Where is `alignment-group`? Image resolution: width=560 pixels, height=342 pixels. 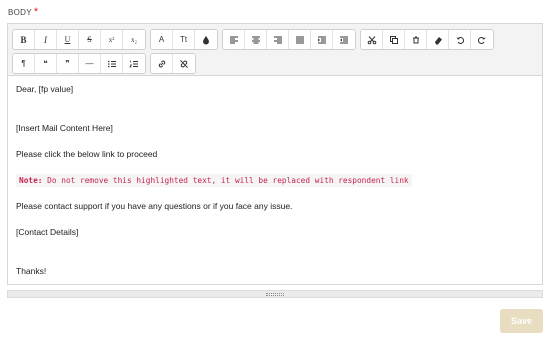
alignment-group is located at coordinates (289, 39).